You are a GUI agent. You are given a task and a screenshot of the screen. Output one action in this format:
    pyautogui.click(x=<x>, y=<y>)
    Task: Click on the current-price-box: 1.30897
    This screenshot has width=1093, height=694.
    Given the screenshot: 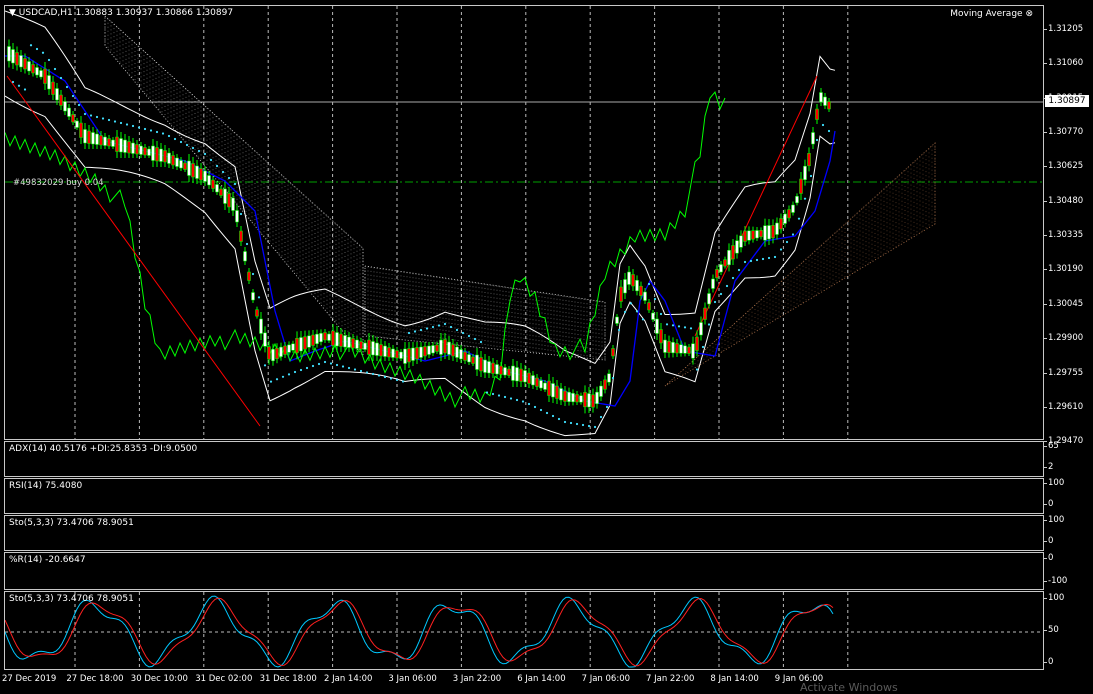 What is the action you would take?
    pyautogui.click(x=1067, y=101)
    